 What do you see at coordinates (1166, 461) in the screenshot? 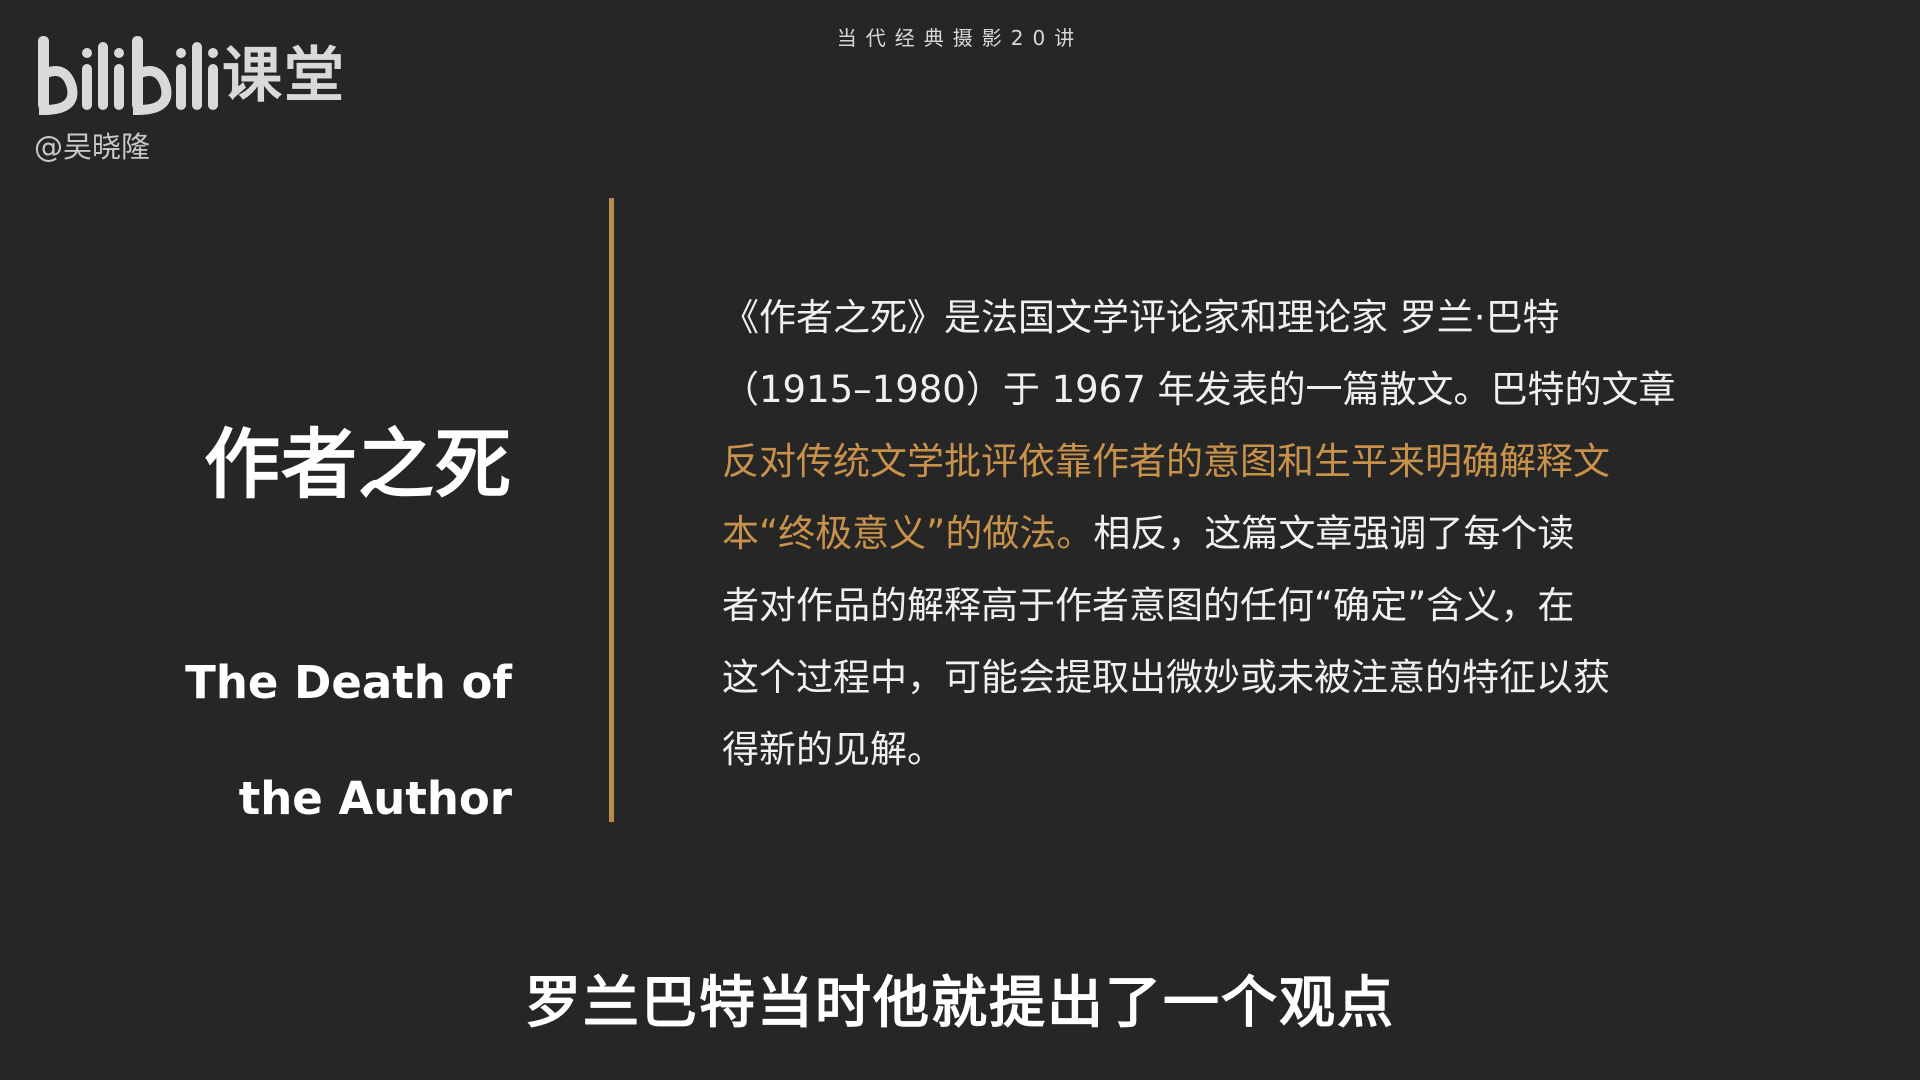
I see `description-highlight-line: 反对传统文学批评依靠作者的意图和生平来明确解释文` at bounding box center [1166, 461].